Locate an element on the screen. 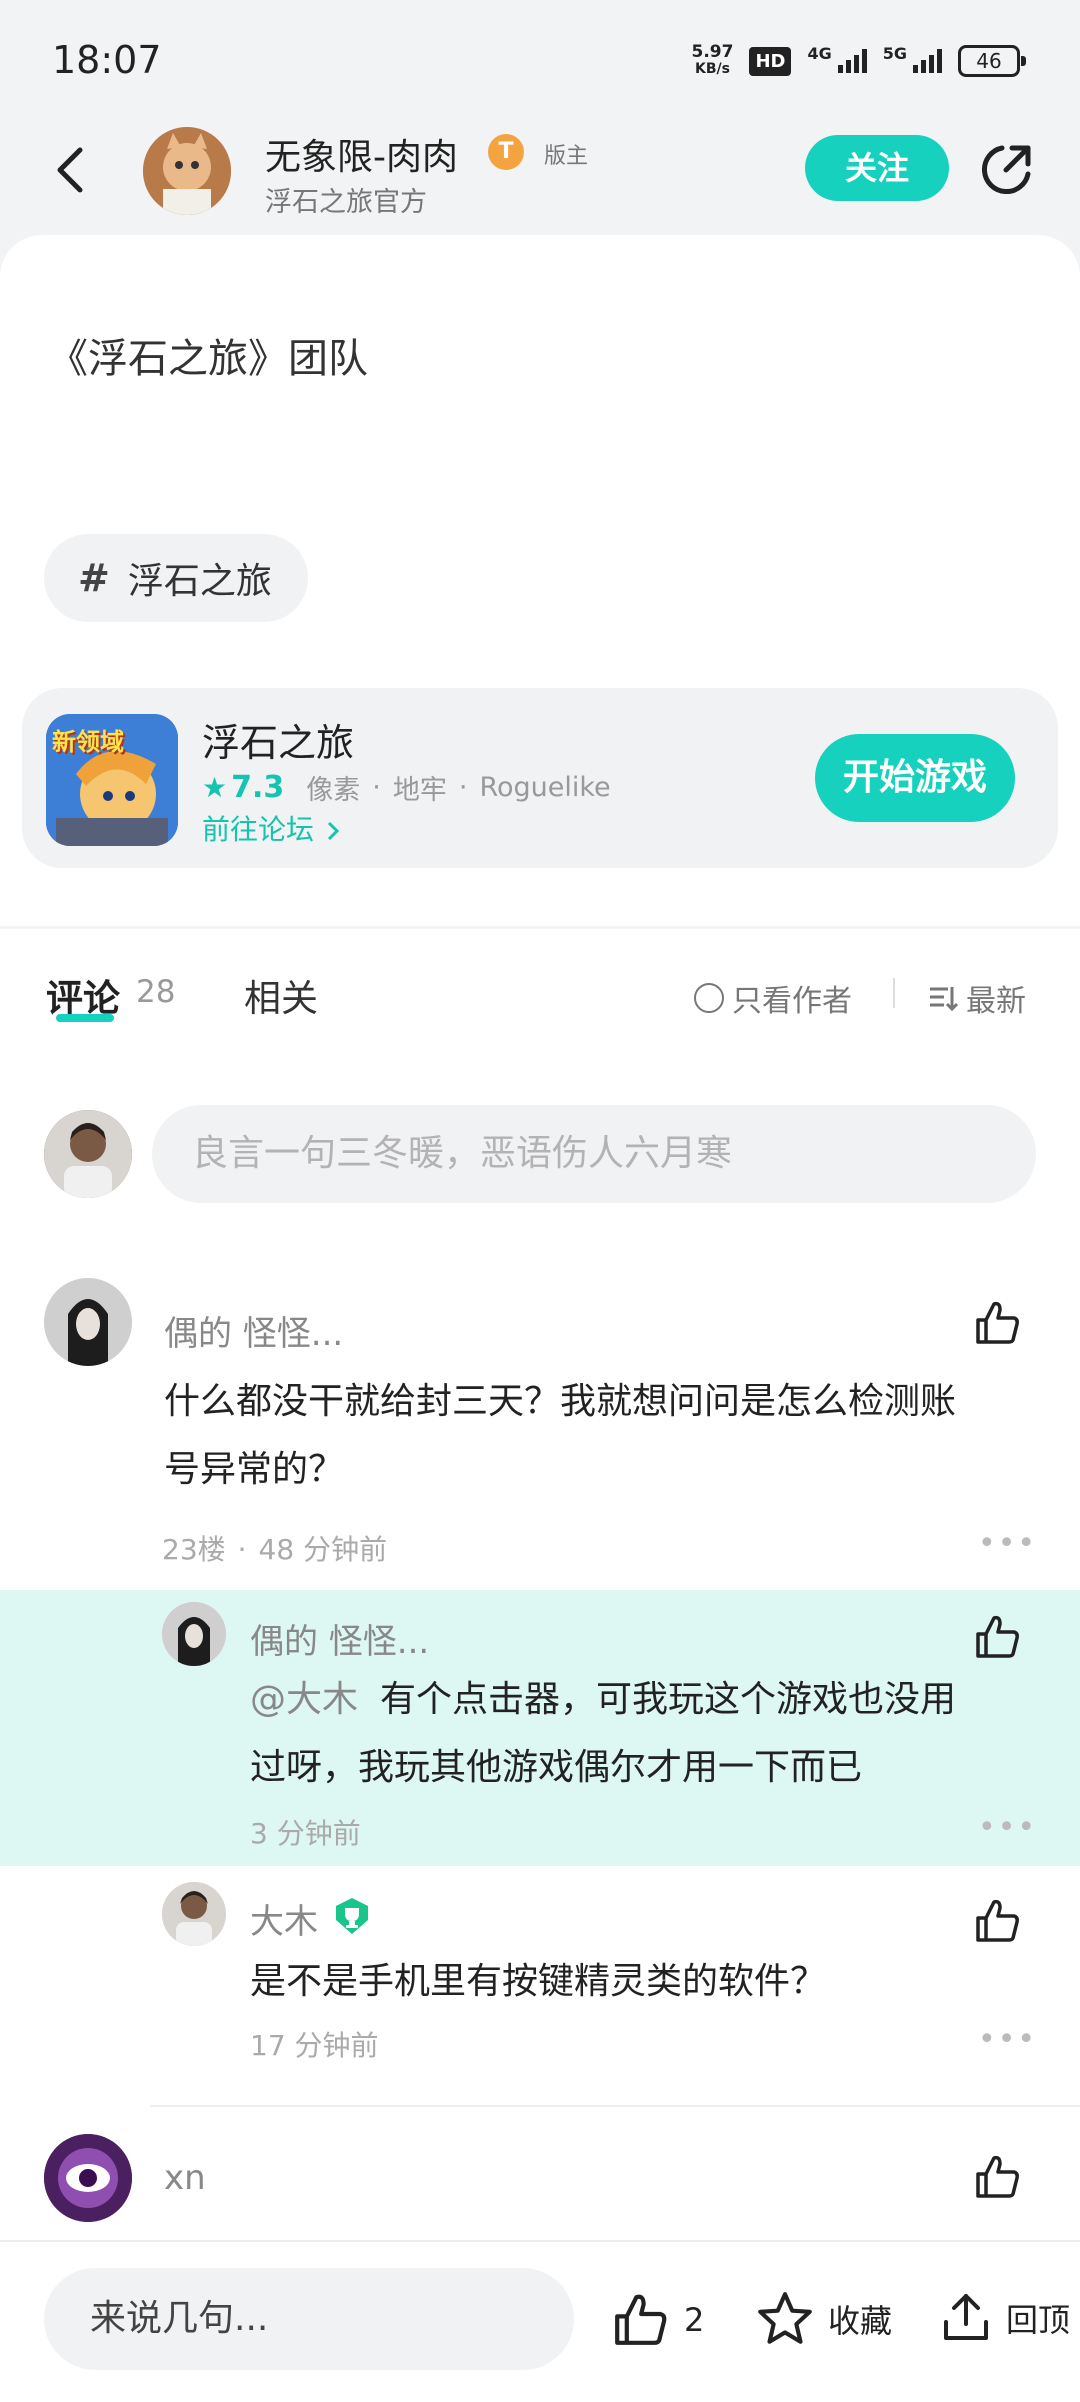  share-icon is located at coordinates (1006, 170).